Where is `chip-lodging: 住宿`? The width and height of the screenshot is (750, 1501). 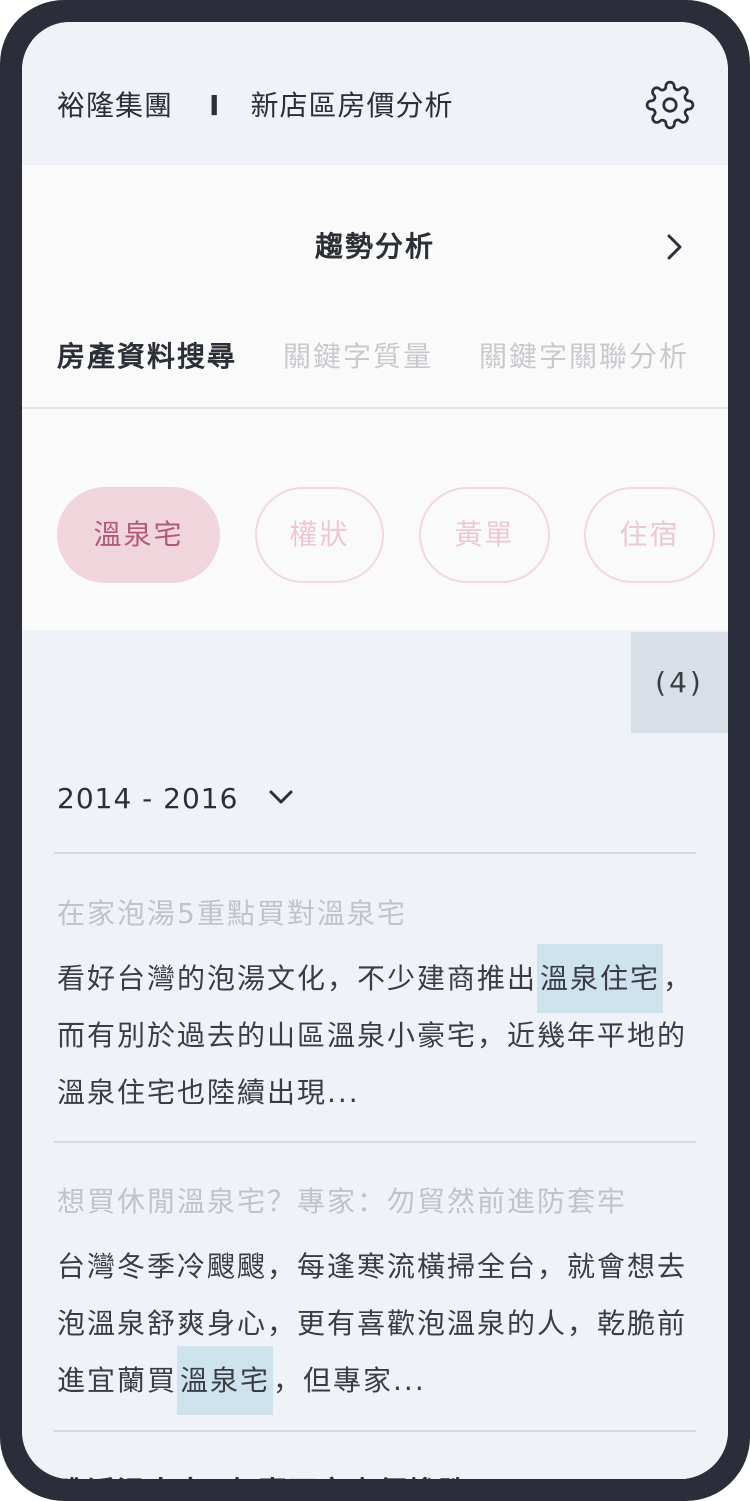 chip-lodging: 住宿 is located at coordinates (649, 535).